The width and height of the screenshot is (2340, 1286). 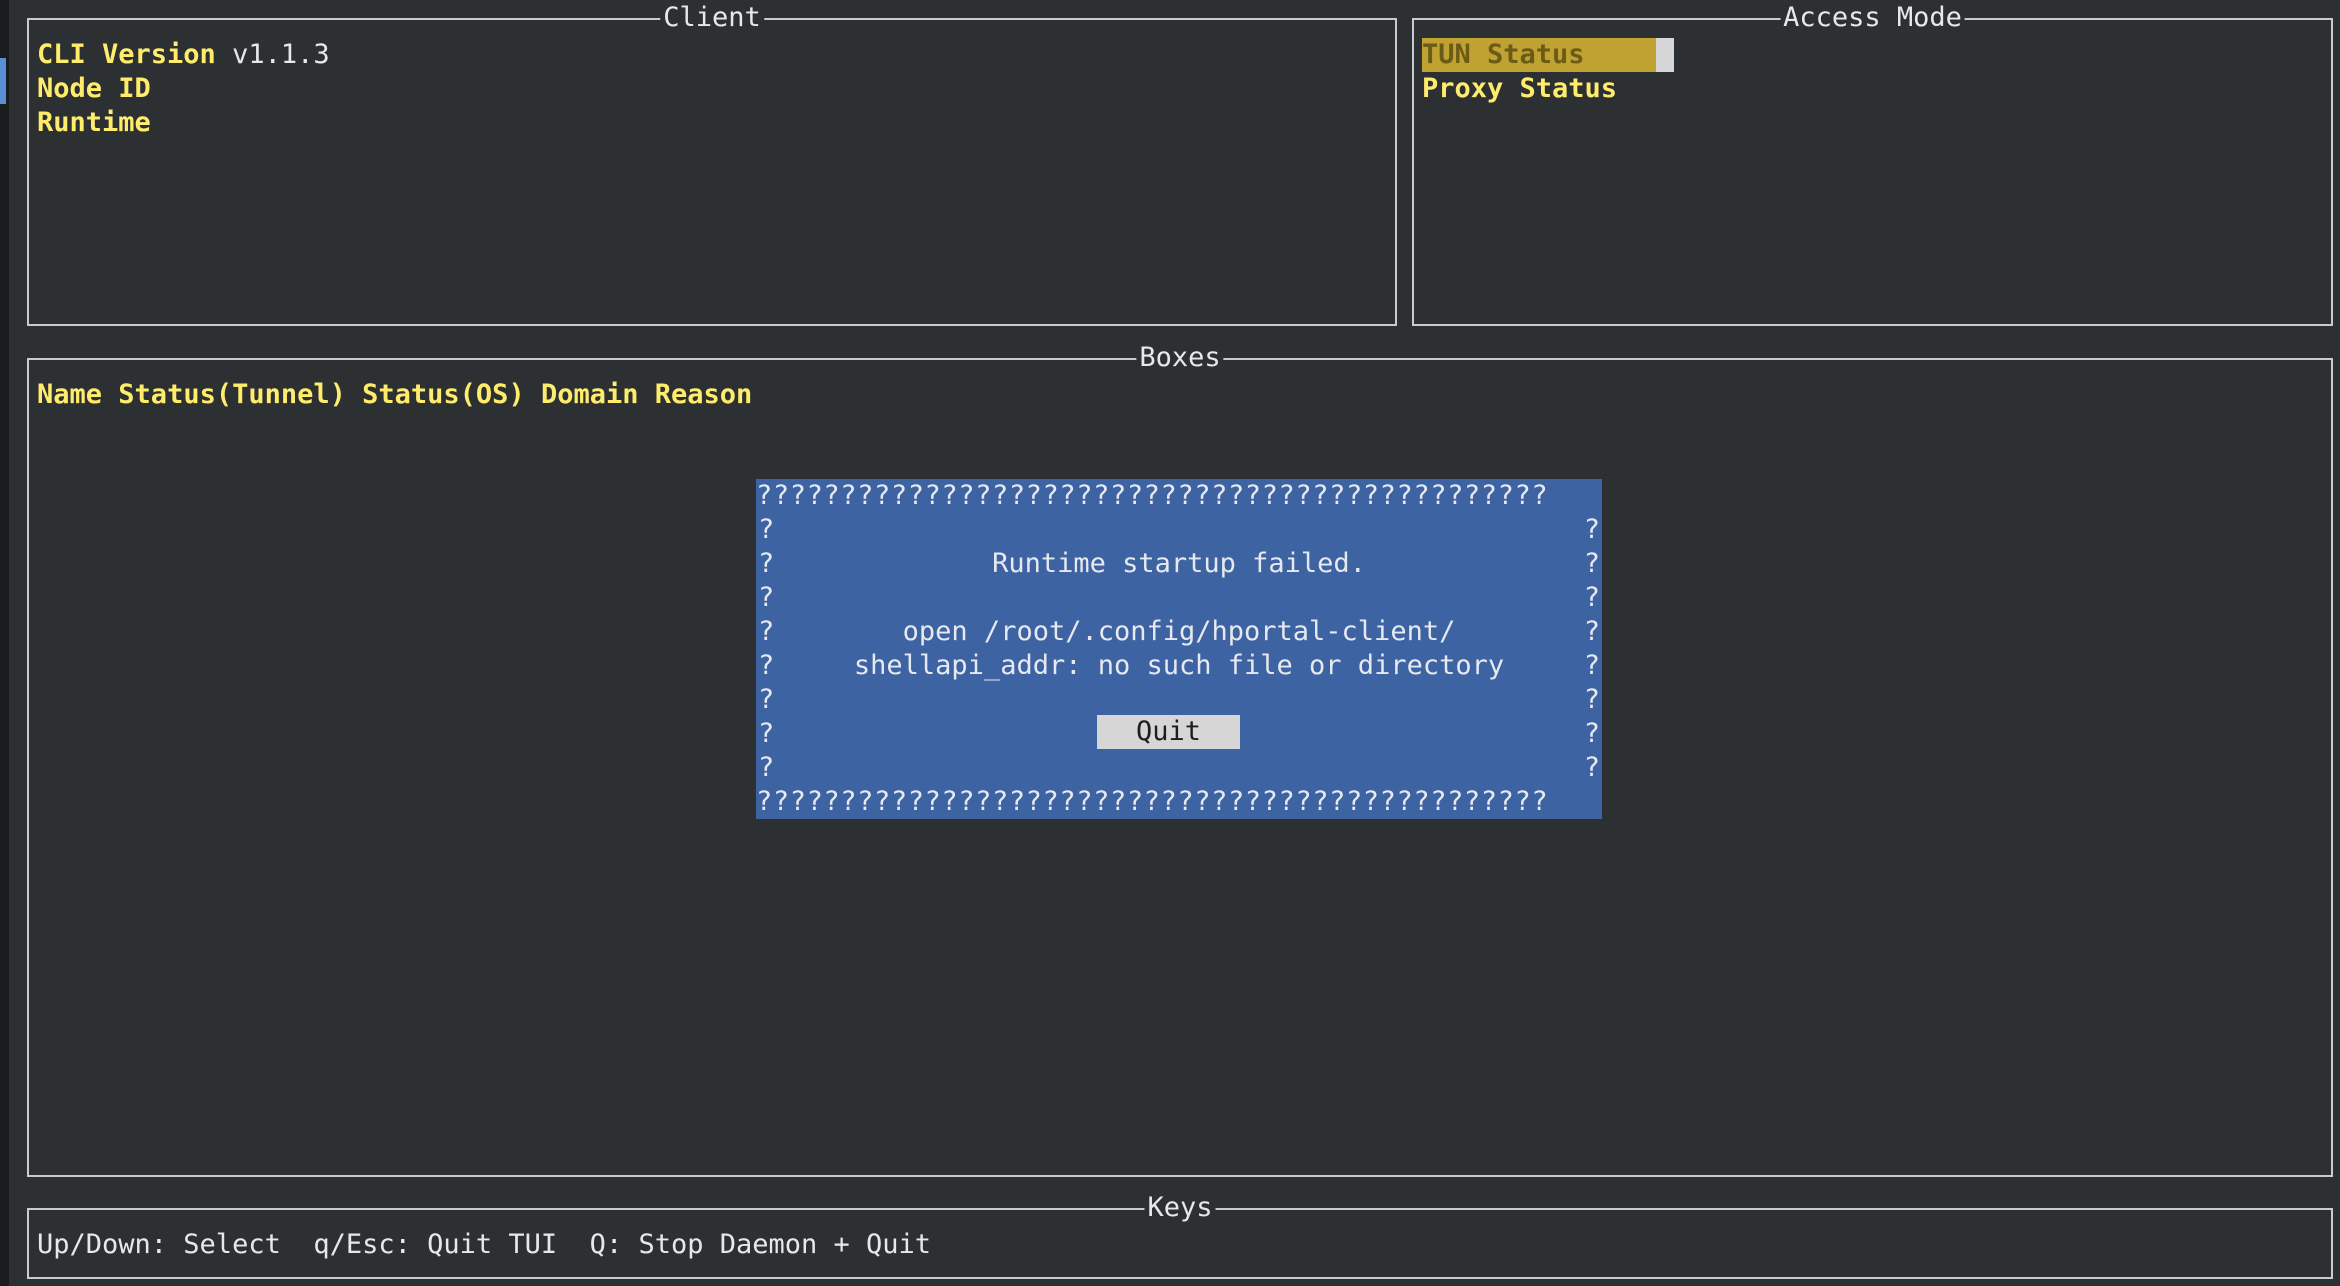 What do you see at coordinates (1168, 732) in the screenshot?
I see `quit-button: Quit` at bounding box center [1168, 732].